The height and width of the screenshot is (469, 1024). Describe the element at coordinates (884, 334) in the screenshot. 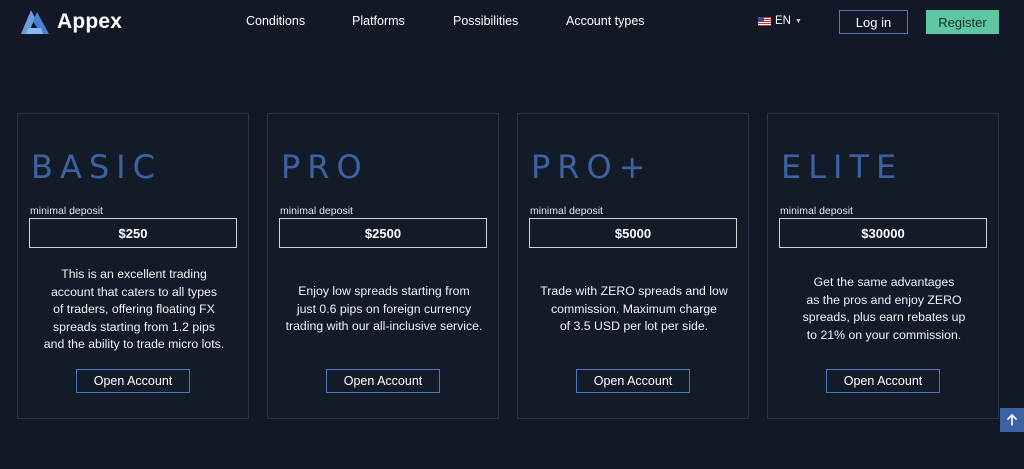

I see `desc-line: to 21% on your commission.` at that location.